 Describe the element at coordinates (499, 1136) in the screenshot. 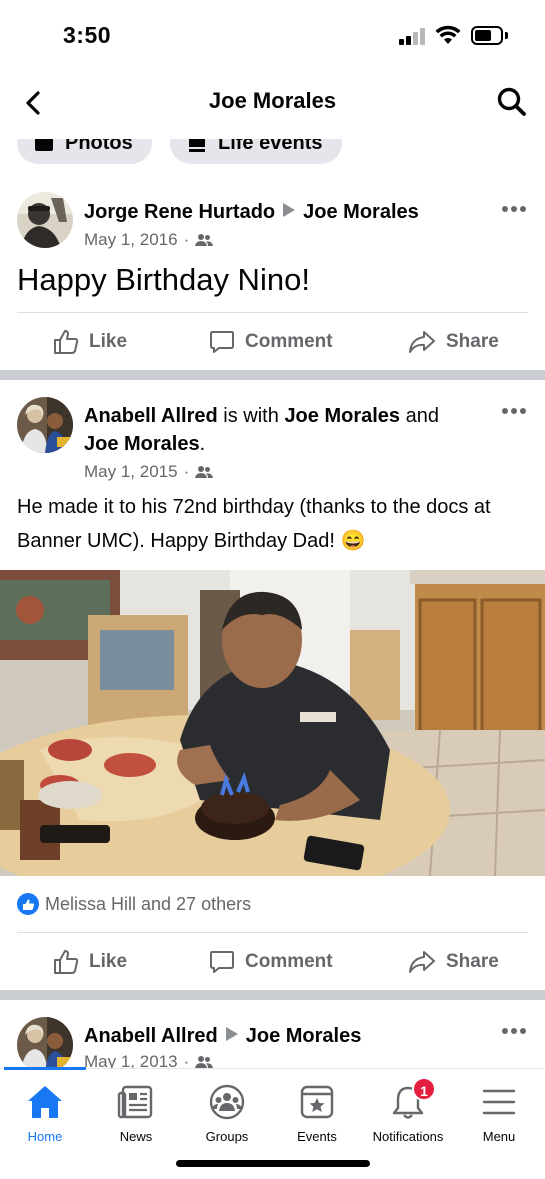

I see `tab-menu-label: Menu` at that location.